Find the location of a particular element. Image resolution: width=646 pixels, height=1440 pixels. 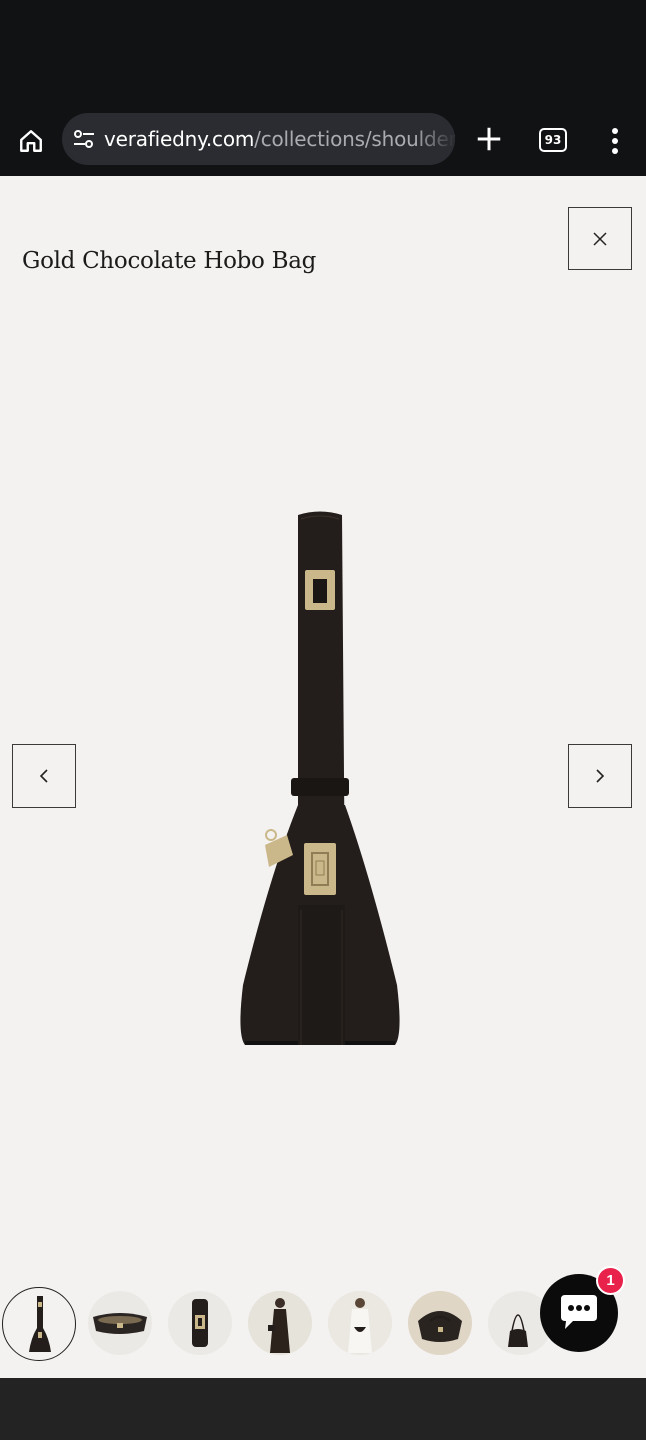

site-settings-icon is located at coordinates (84, 139).